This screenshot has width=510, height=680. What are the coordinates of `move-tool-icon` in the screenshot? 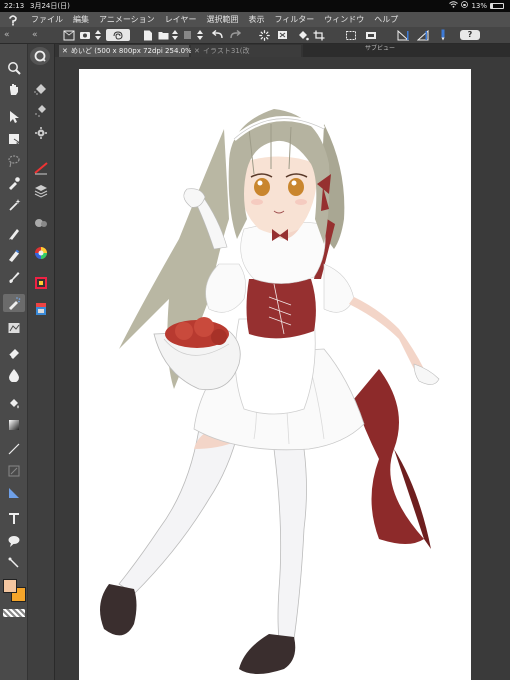 It's located at (14, 117).